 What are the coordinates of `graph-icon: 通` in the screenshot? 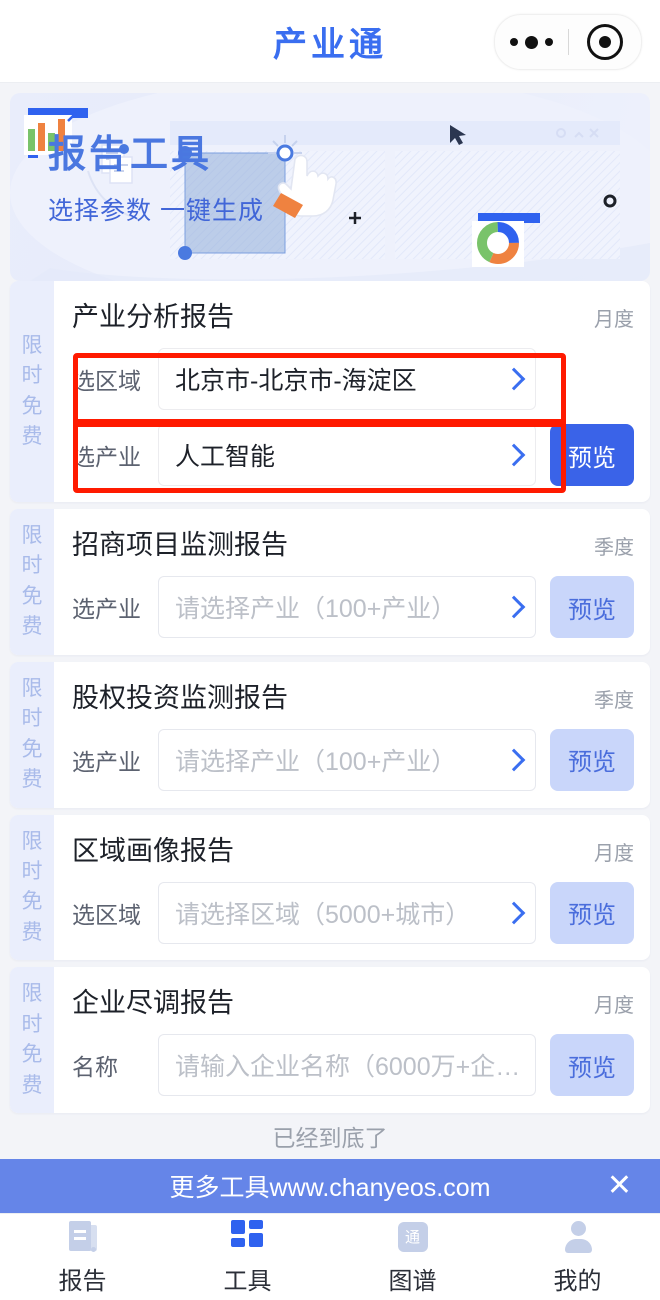 It's located at (413, 1237).